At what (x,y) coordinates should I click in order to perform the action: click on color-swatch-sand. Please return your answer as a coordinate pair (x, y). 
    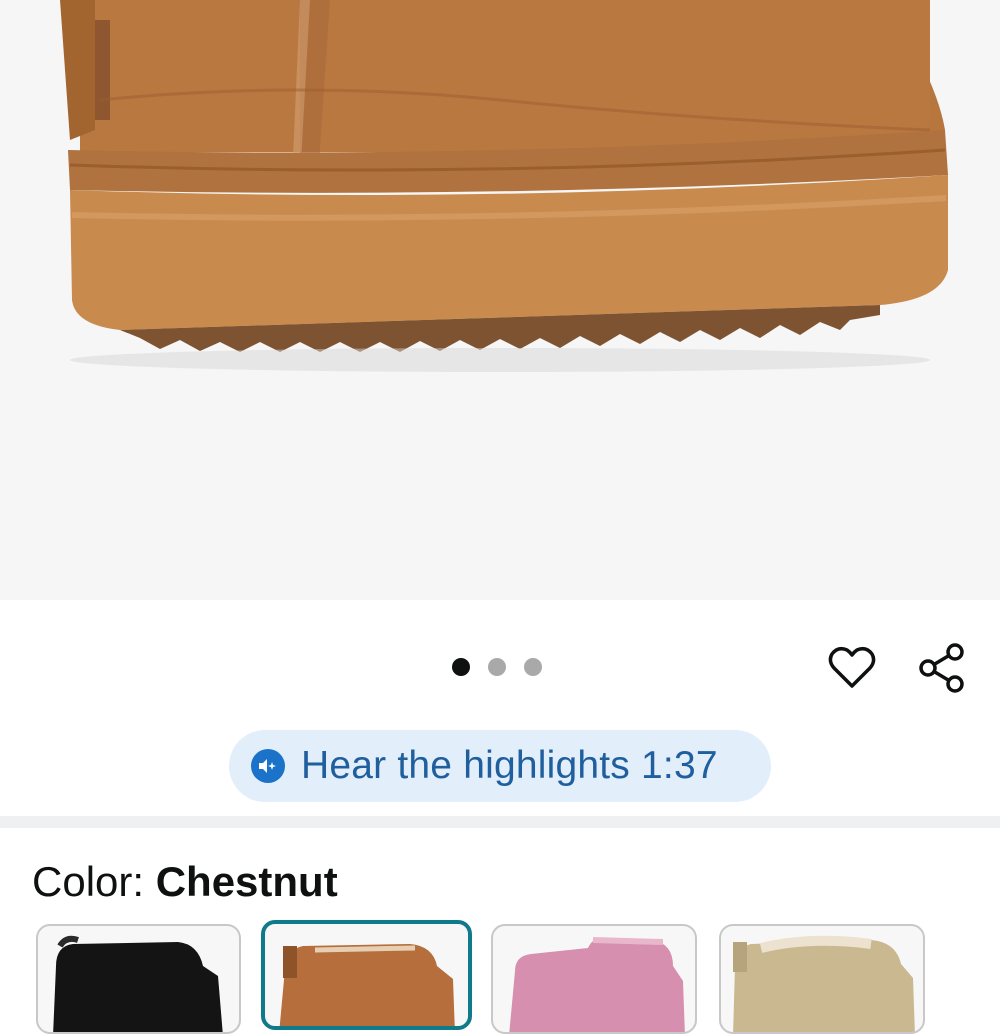
    Looking at the image, I should click on (822, 979).